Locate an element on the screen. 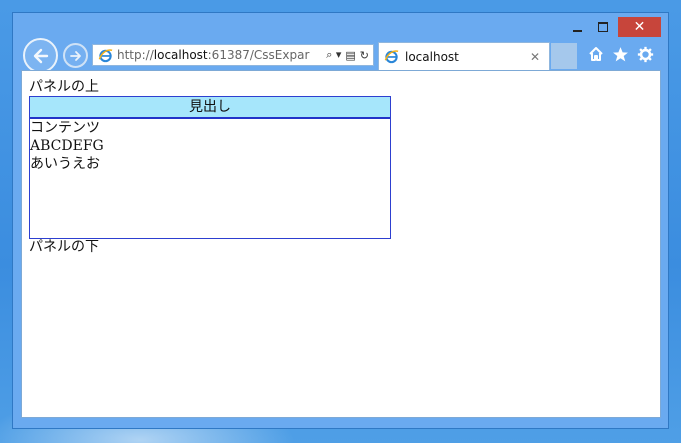  close-icon: ✕ is located at coordinates (639, 27).